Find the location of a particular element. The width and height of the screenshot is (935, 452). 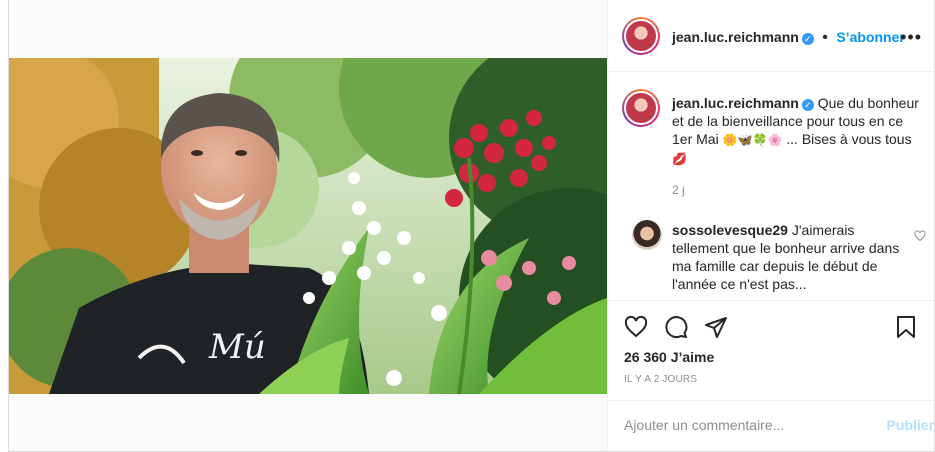

author-avatar is located at coordinates (641, 36).